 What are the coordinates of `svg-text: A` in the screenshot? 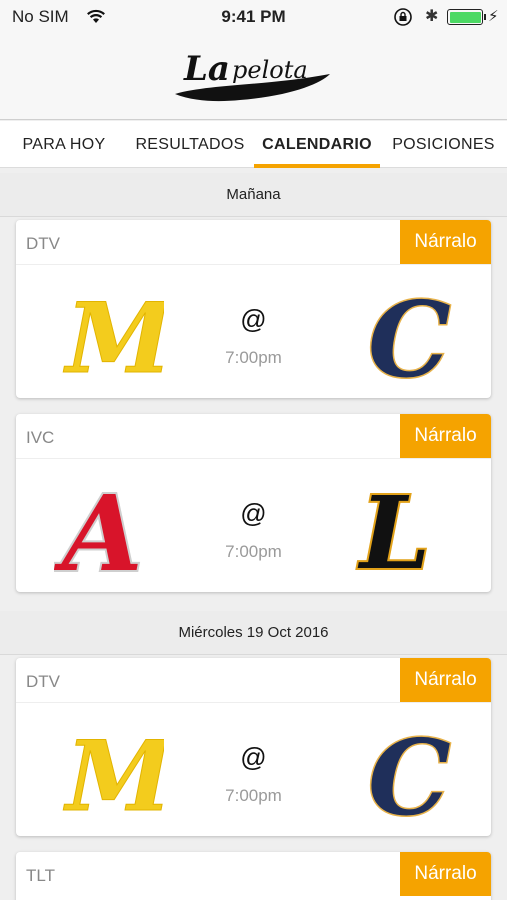 It's located at (98, 529).